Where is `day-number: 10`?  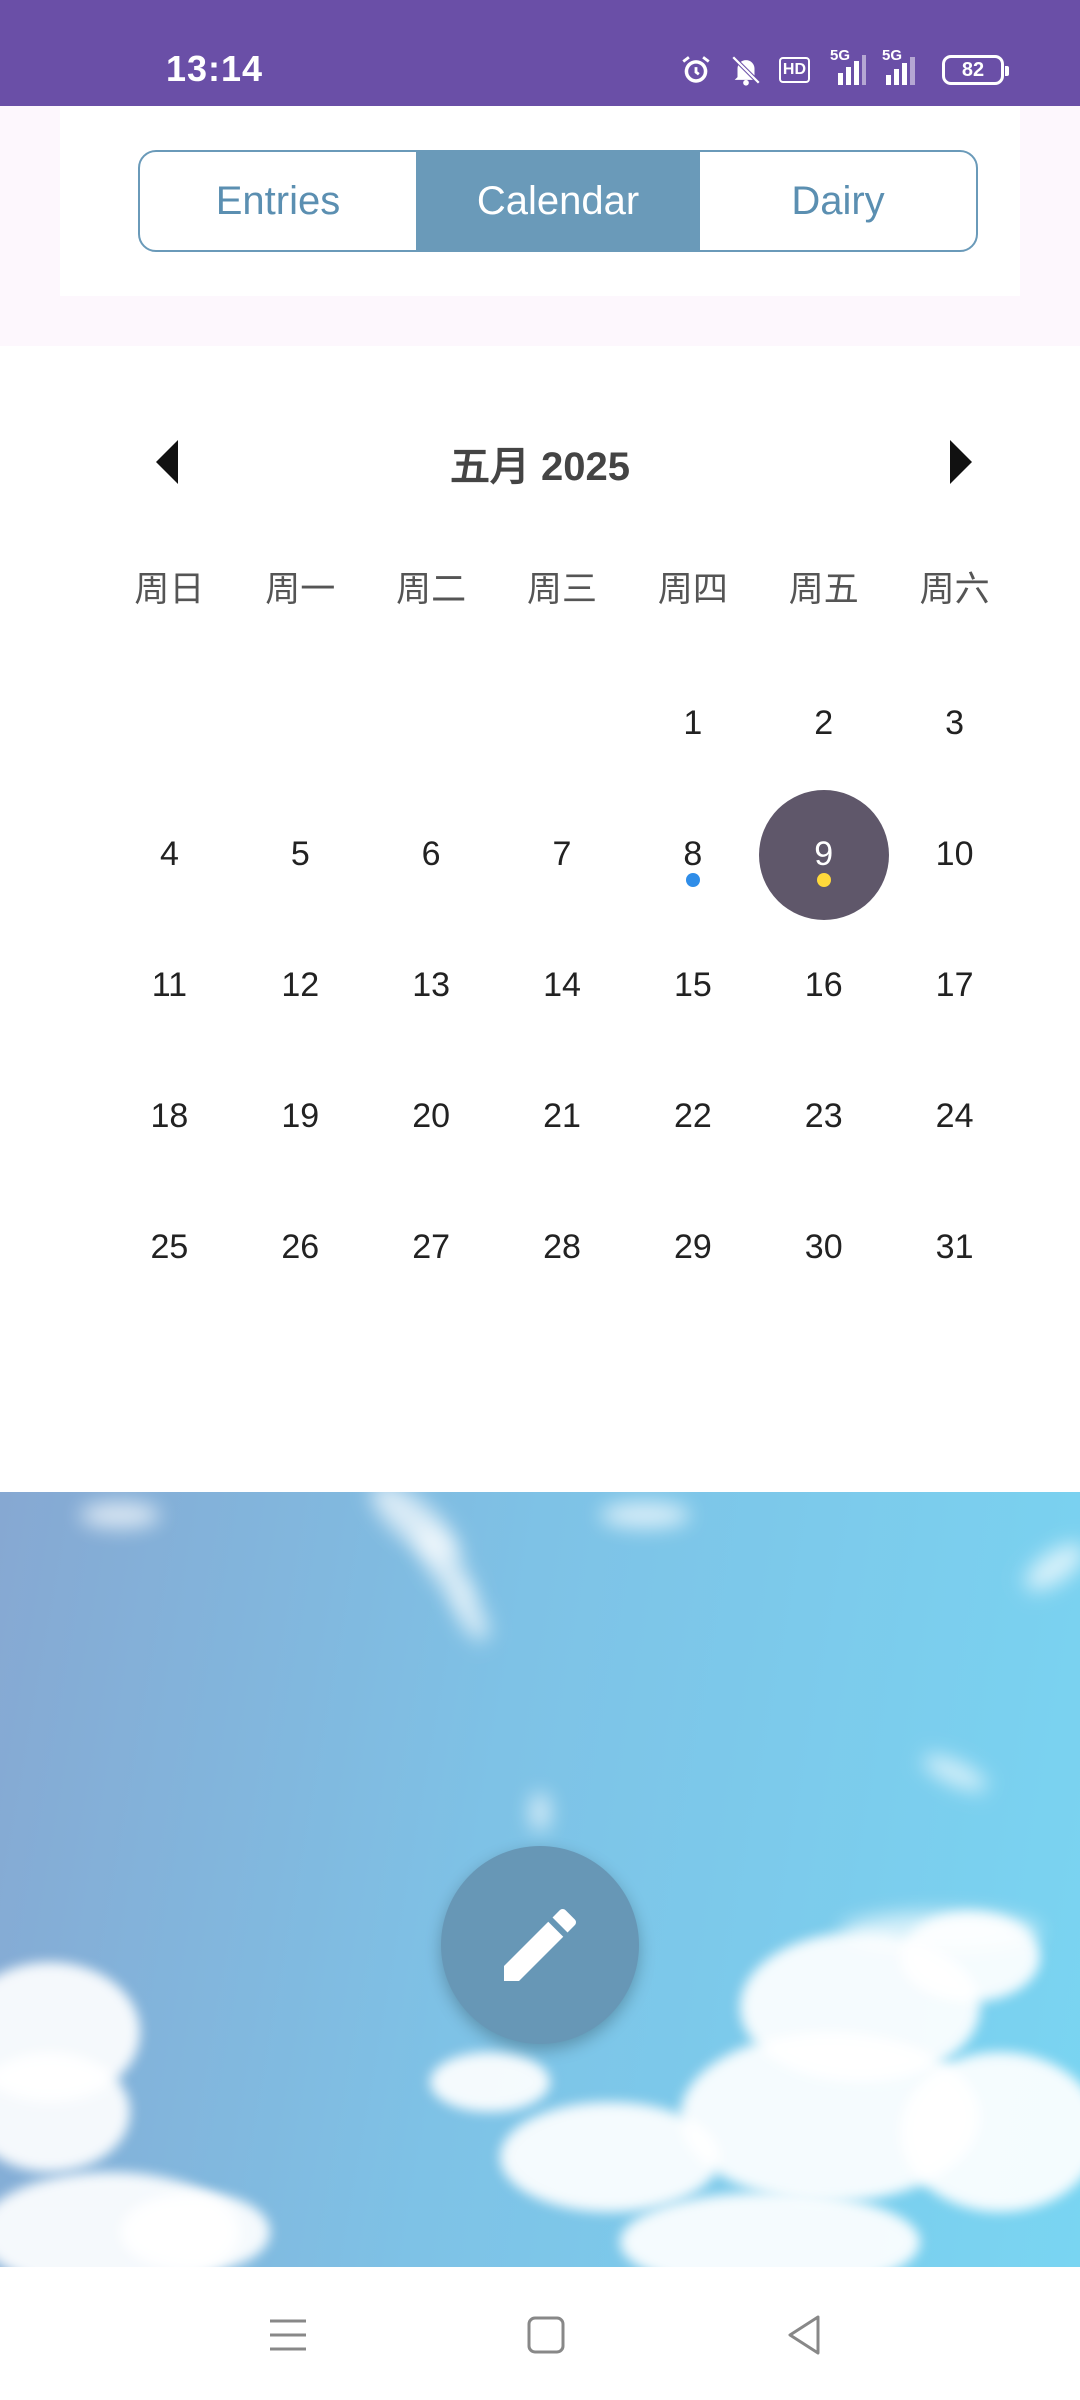
day-number: 10 is located at coordinates (954, 854).